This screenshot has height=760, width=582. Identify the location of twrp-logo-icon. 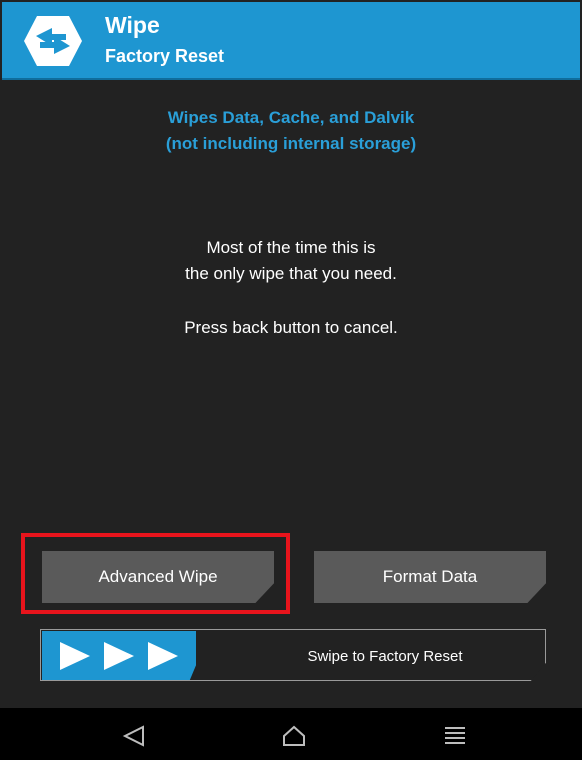
(53, 41).